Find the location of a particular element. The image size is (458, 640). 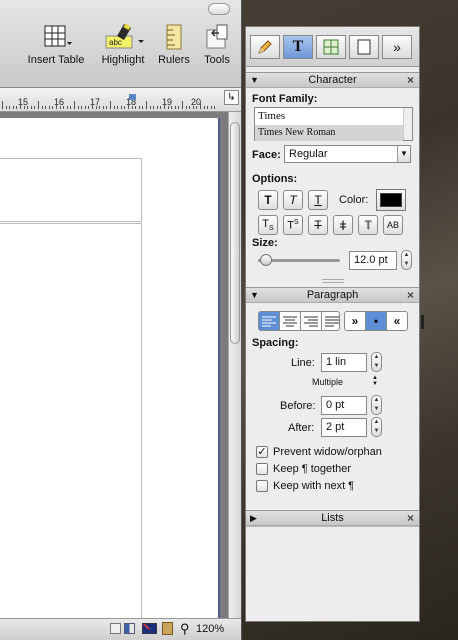

bold-icon: T is located at coordinates (268, 200).